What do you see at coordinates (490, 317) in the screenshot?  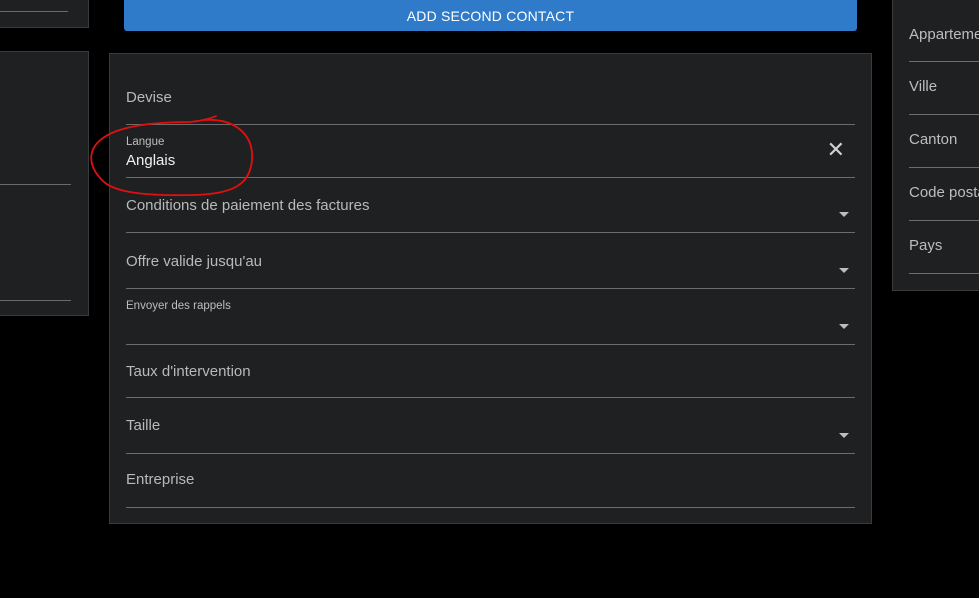 I see `envoyer-rappels-select: Envoyer des rappels` at bounding box center [490, 317].